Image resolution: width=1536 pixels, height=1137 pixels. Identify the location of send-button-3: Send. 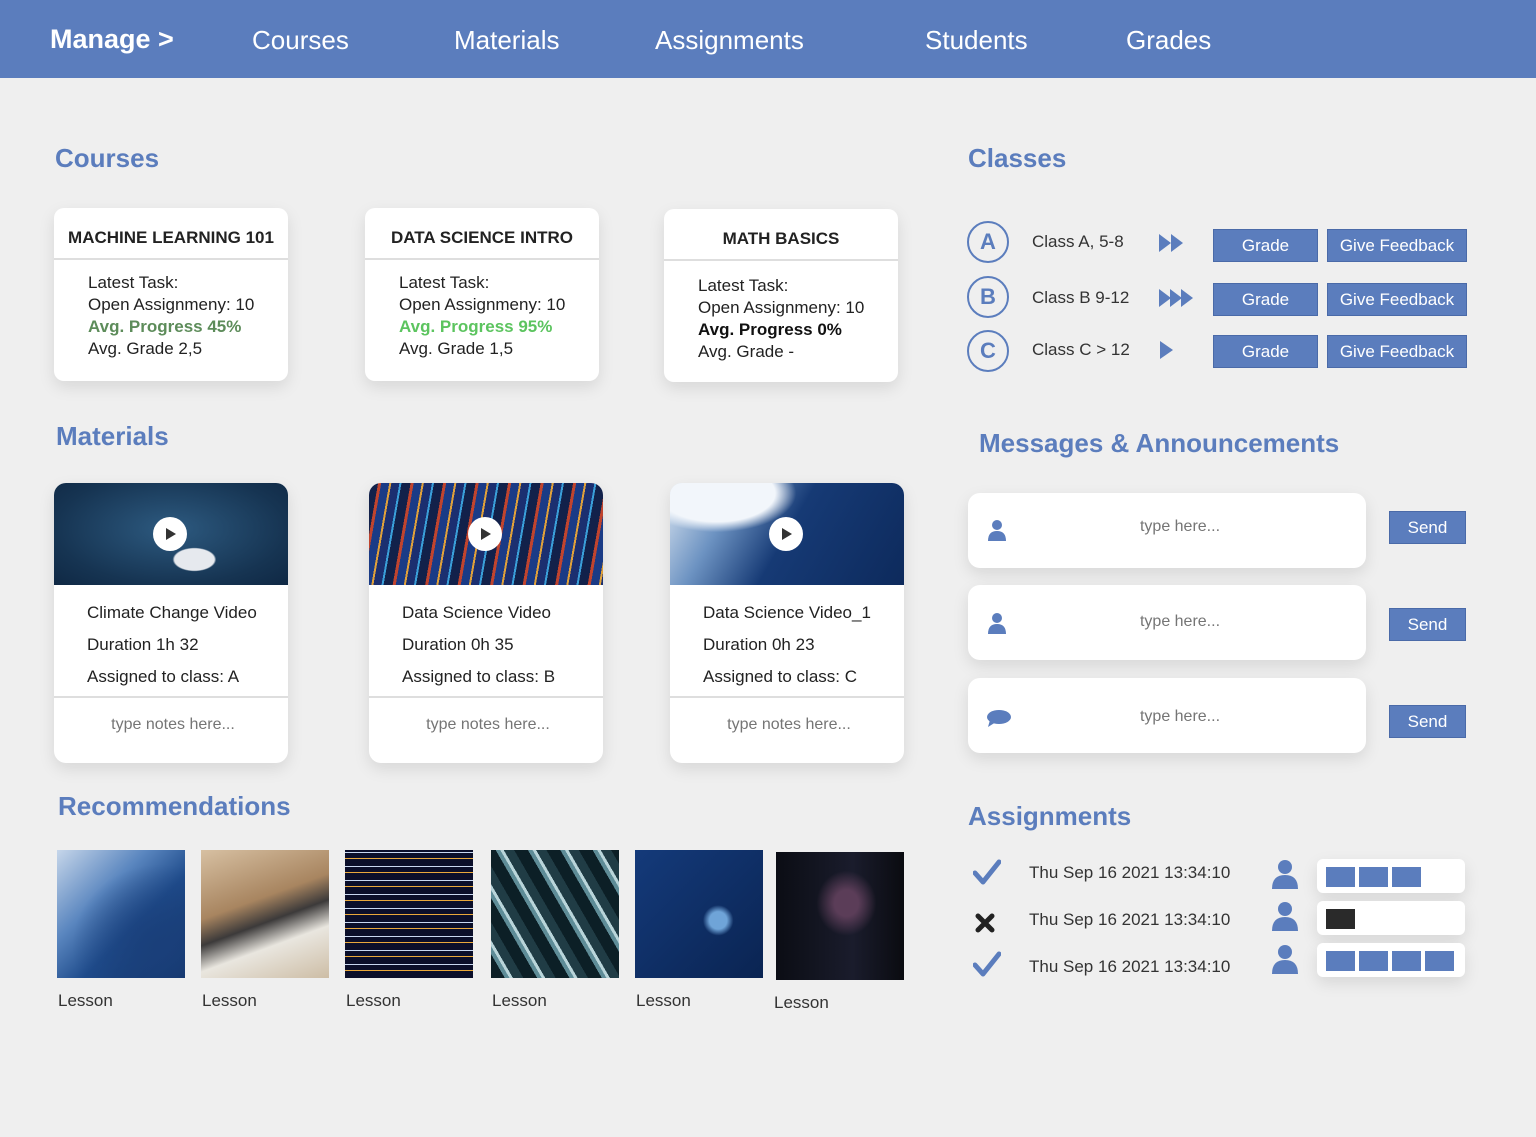
(1427, 721).